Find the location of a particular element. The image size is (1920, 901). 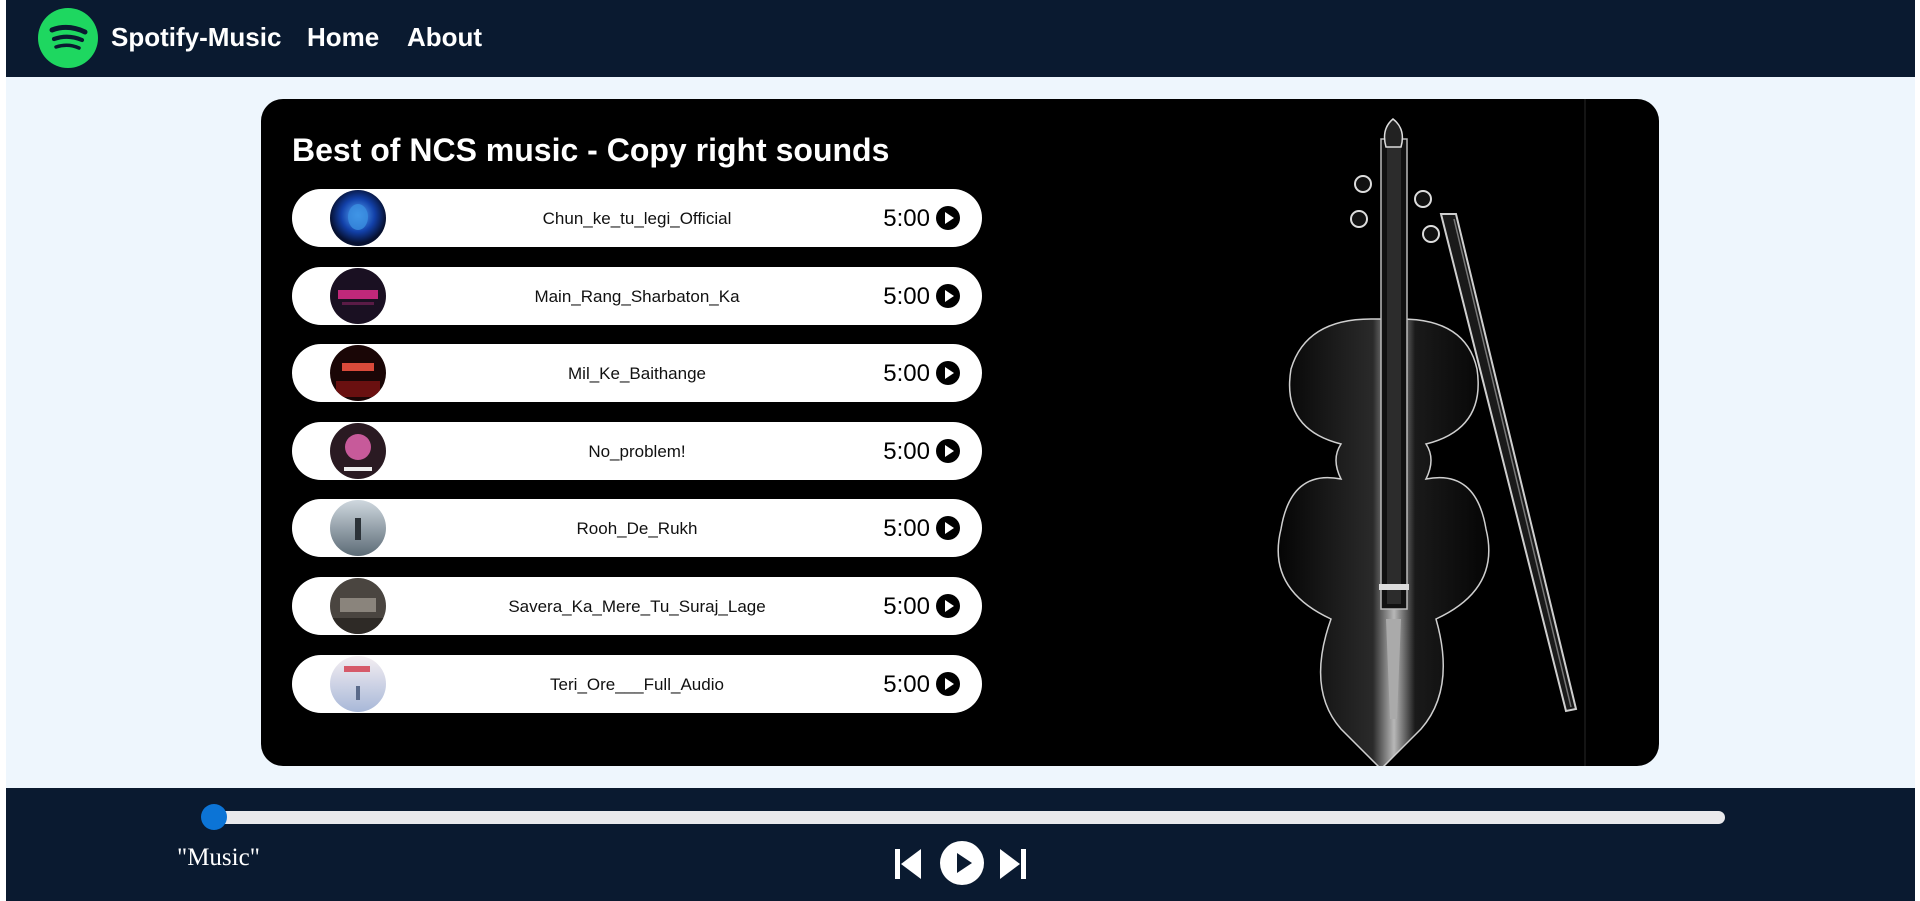

song-item: Teri_Ore___Full_Audio 5:00 is located at coordinates (637, 683).